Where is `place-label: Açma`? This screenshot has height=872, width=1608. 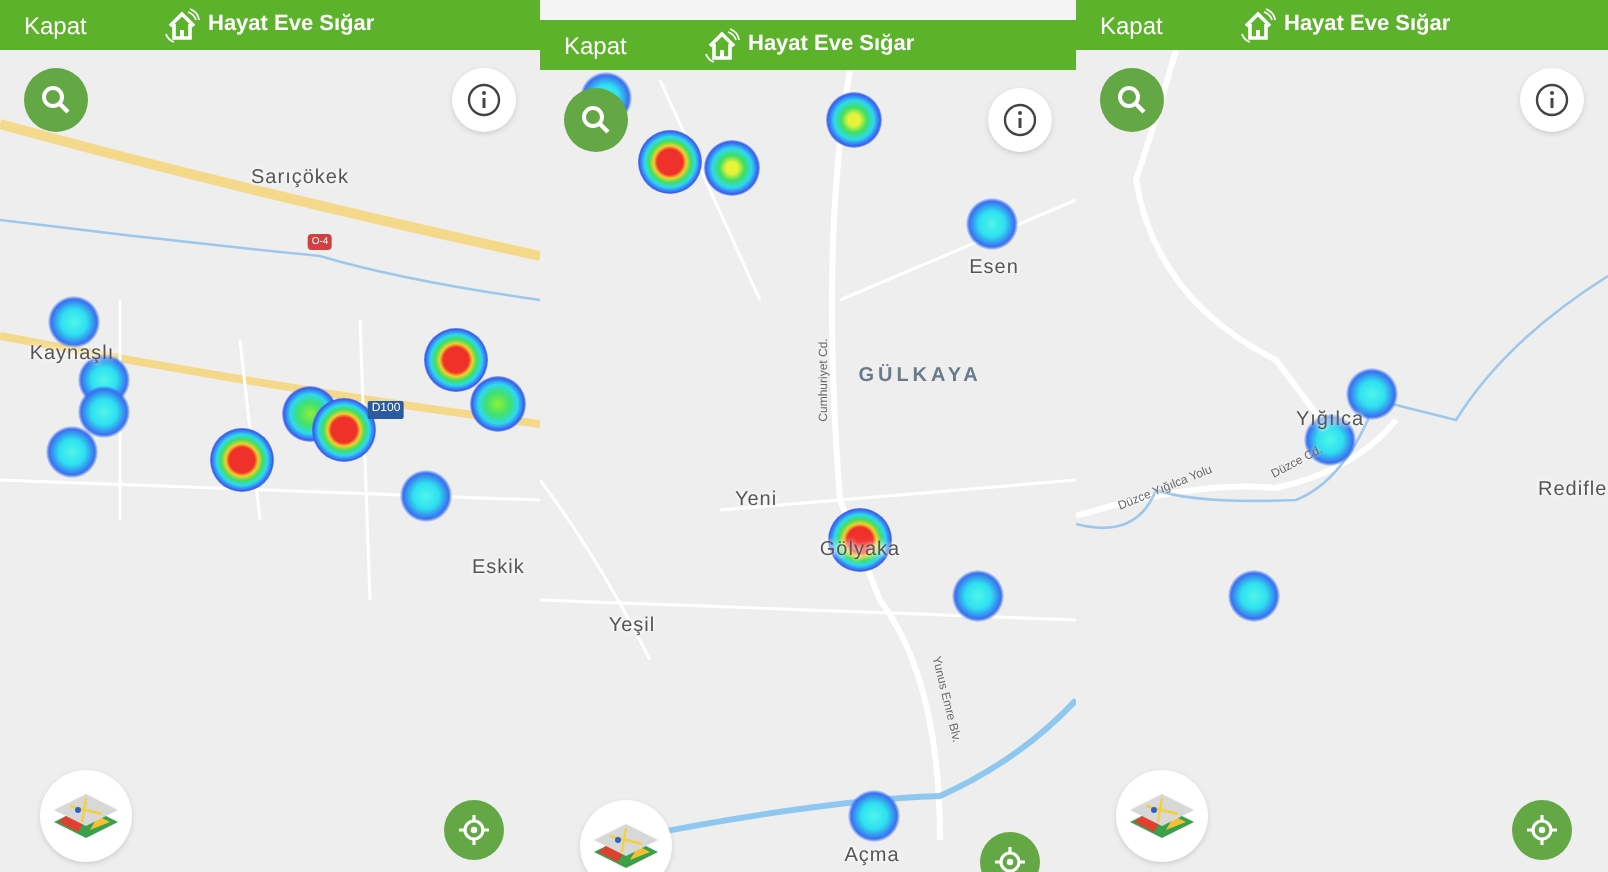
place-label: Açma is located at coordinates (872, 857).